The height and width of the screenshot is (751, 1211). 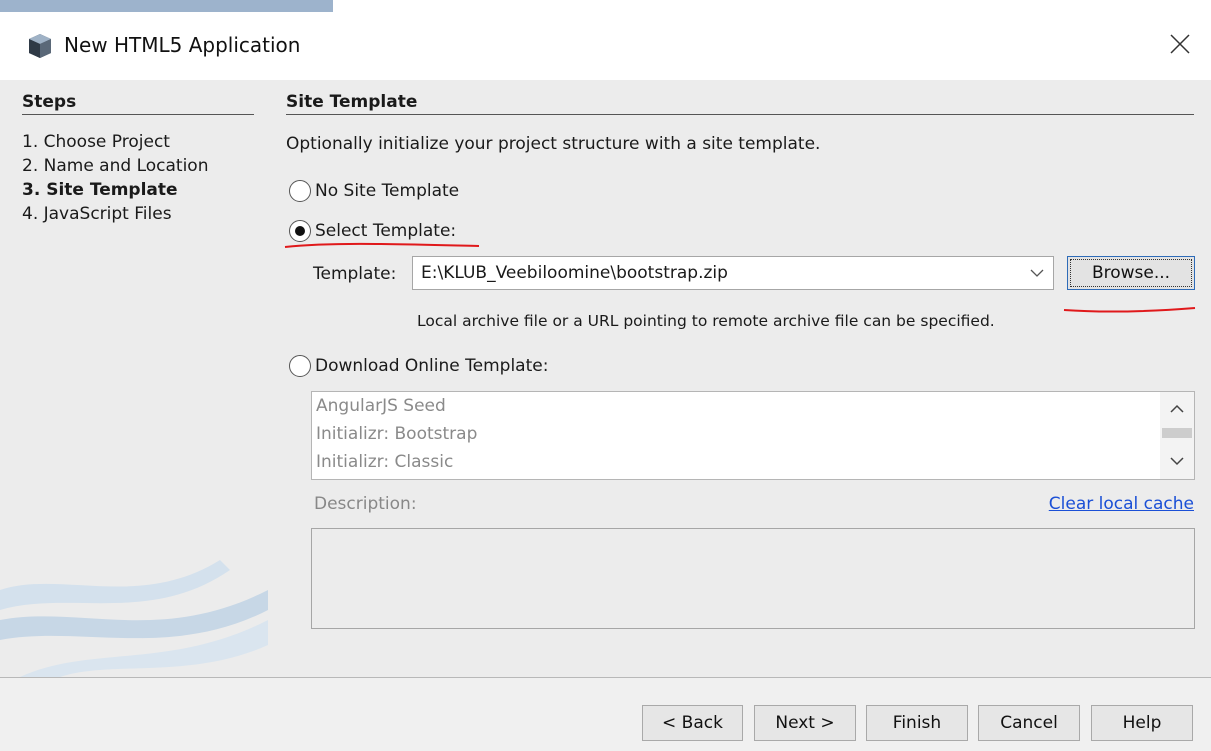 I want to click on title-bar: New HTML5 Application, so click(x=605, y=46).